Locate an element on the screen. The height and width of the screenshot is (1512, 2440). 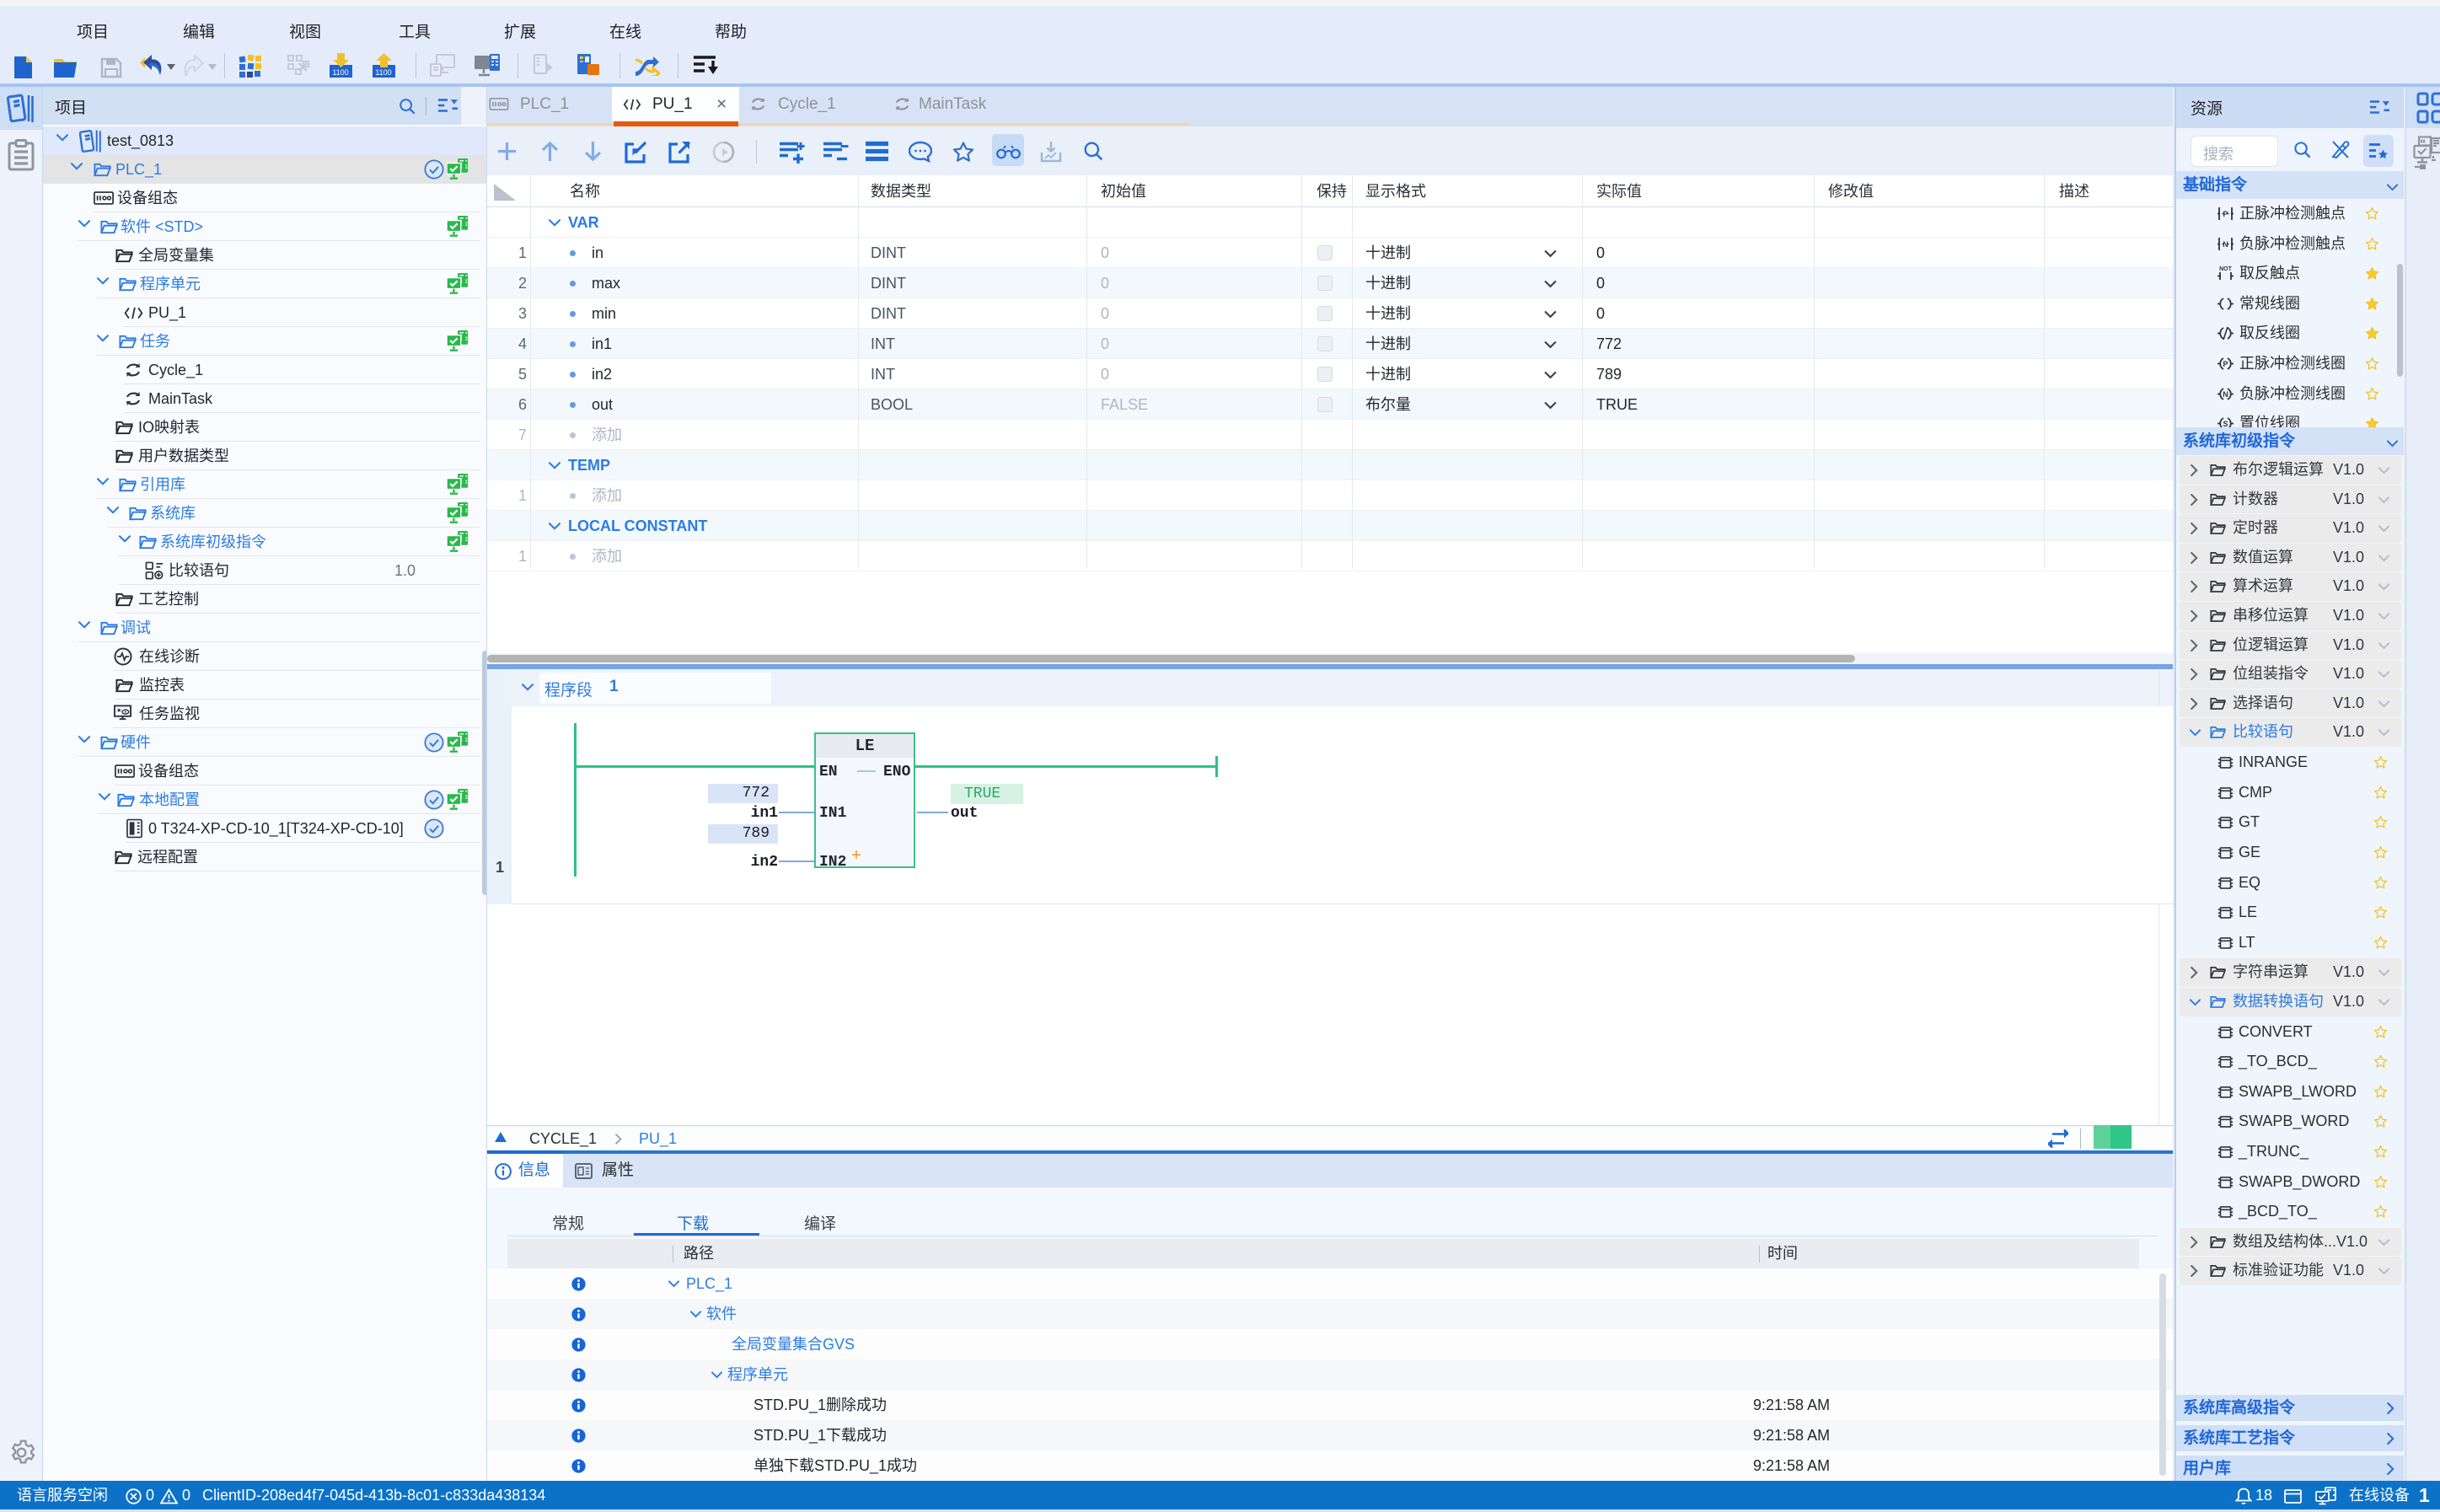
svg-text: P is located at coordinates (2225, 364).